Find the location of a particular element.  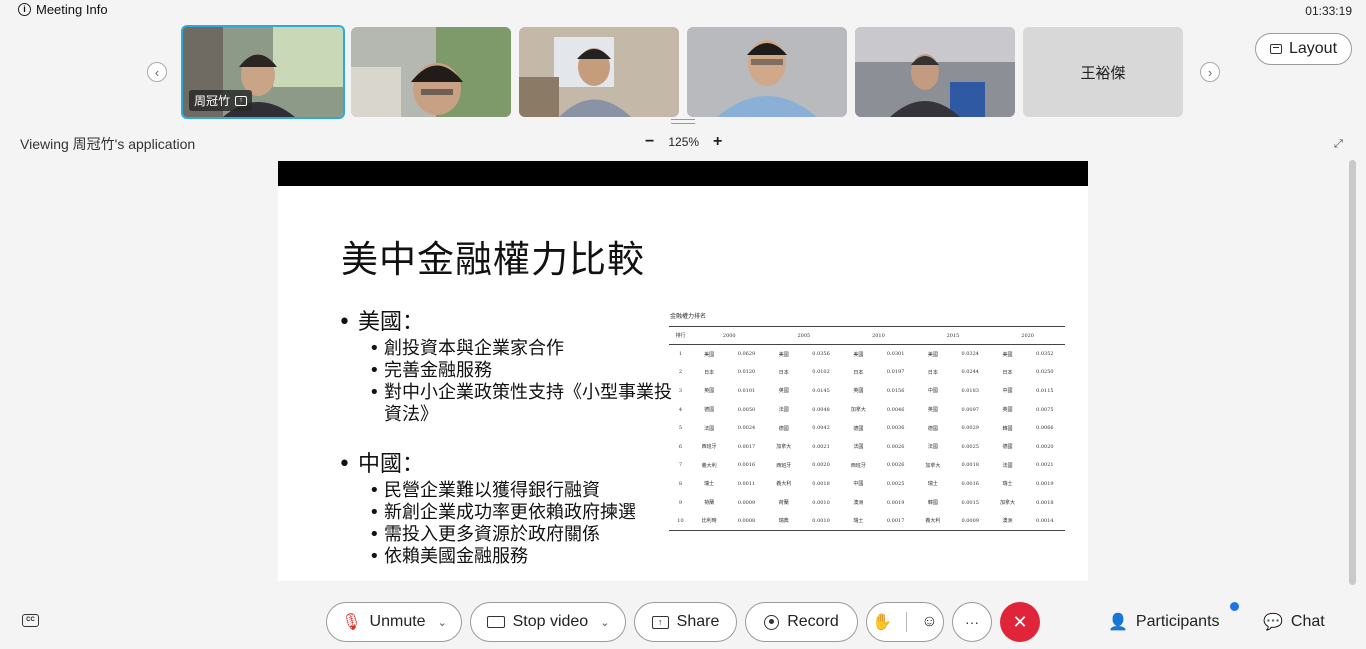

table-cell: 韓國 is located at coordinates (1007, 428).